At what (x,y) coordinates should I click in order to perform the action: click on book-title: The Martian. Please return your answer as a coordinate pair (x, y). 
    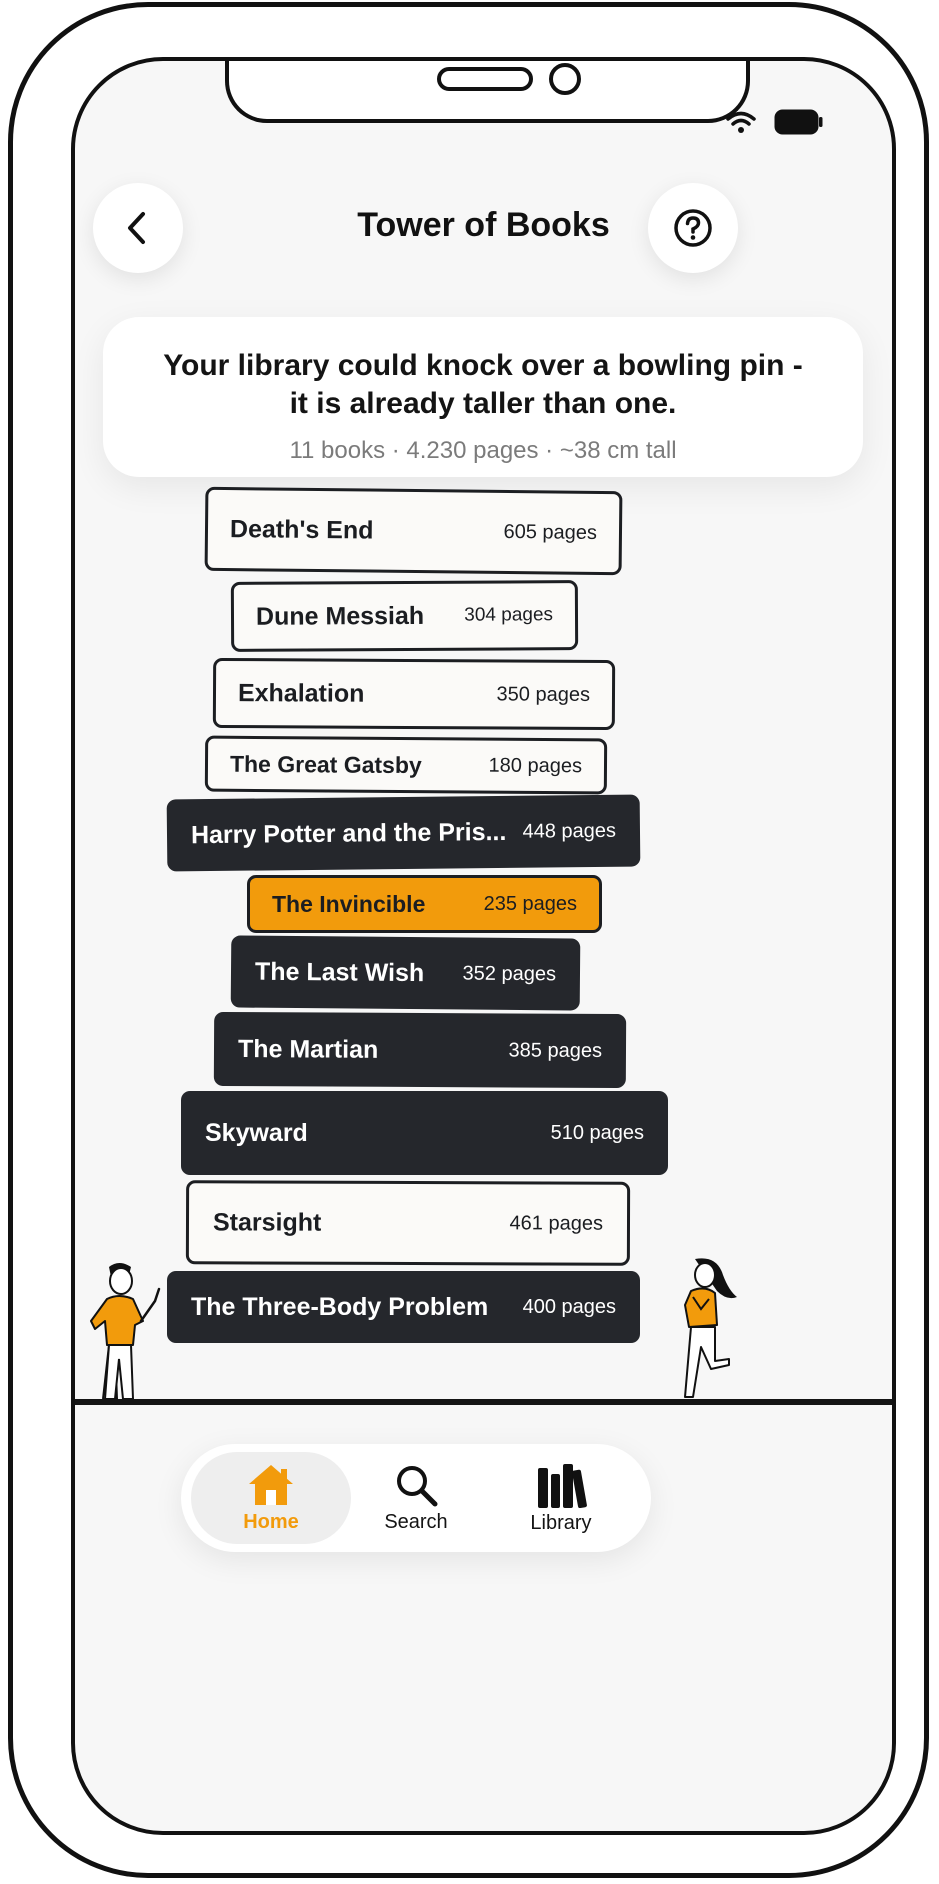
    Looking at the image, I should click on (308, 1049).